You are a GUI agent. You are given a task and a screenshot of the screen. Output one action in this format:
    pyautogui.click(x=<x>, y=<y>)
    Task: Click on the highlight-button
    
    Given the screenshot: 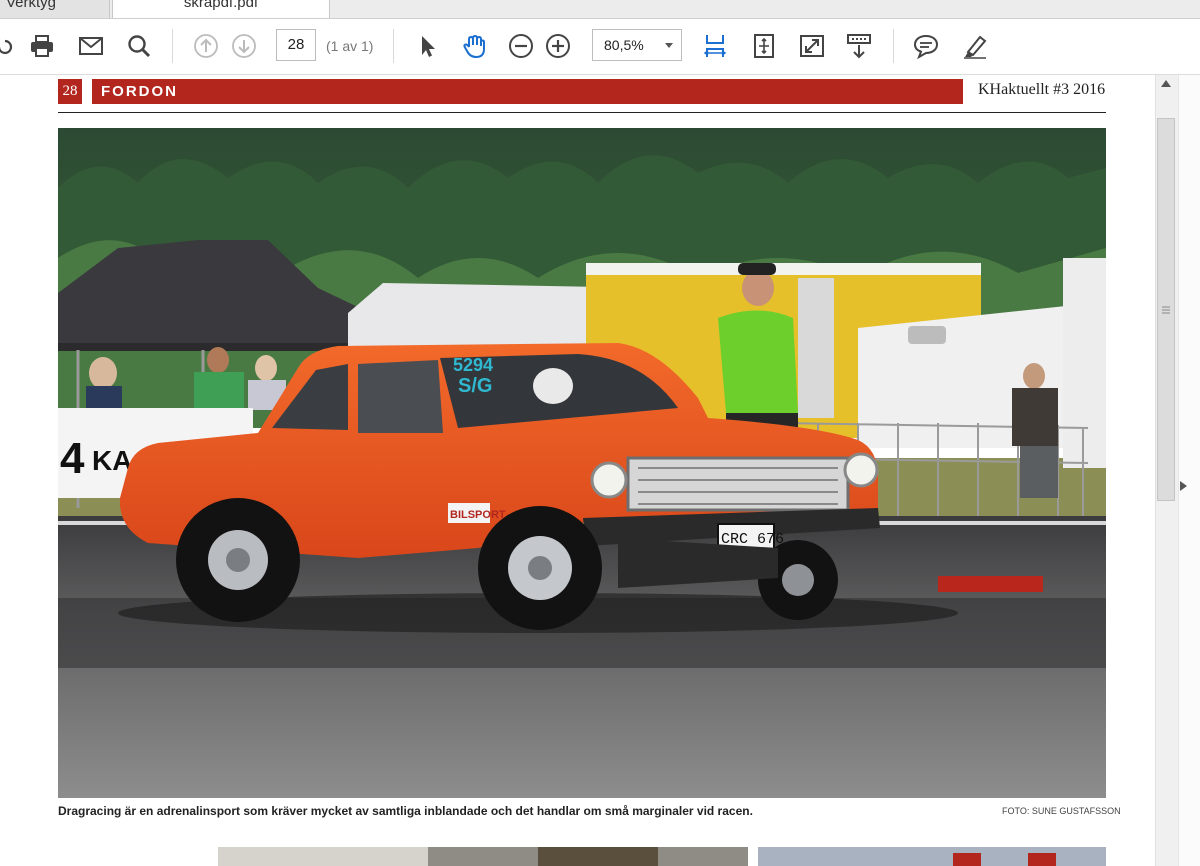 What is the action you would take?
    pyautogui.click(x=975, y=46)
    